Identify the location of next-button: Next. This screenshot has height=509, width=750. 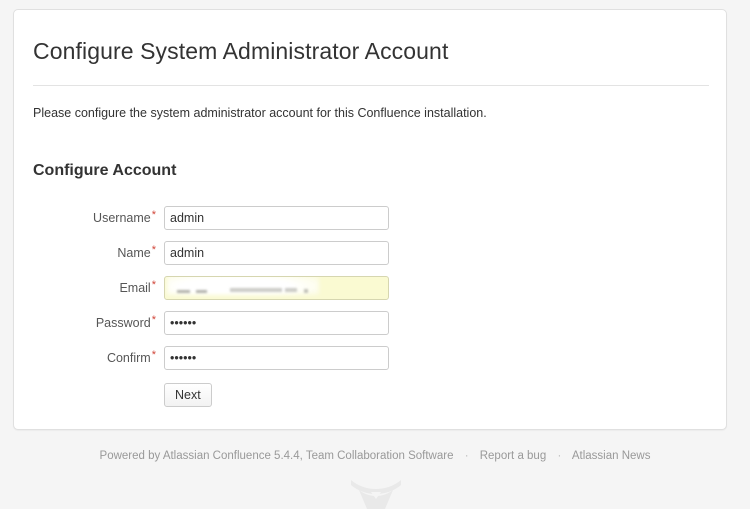
(188, 395).